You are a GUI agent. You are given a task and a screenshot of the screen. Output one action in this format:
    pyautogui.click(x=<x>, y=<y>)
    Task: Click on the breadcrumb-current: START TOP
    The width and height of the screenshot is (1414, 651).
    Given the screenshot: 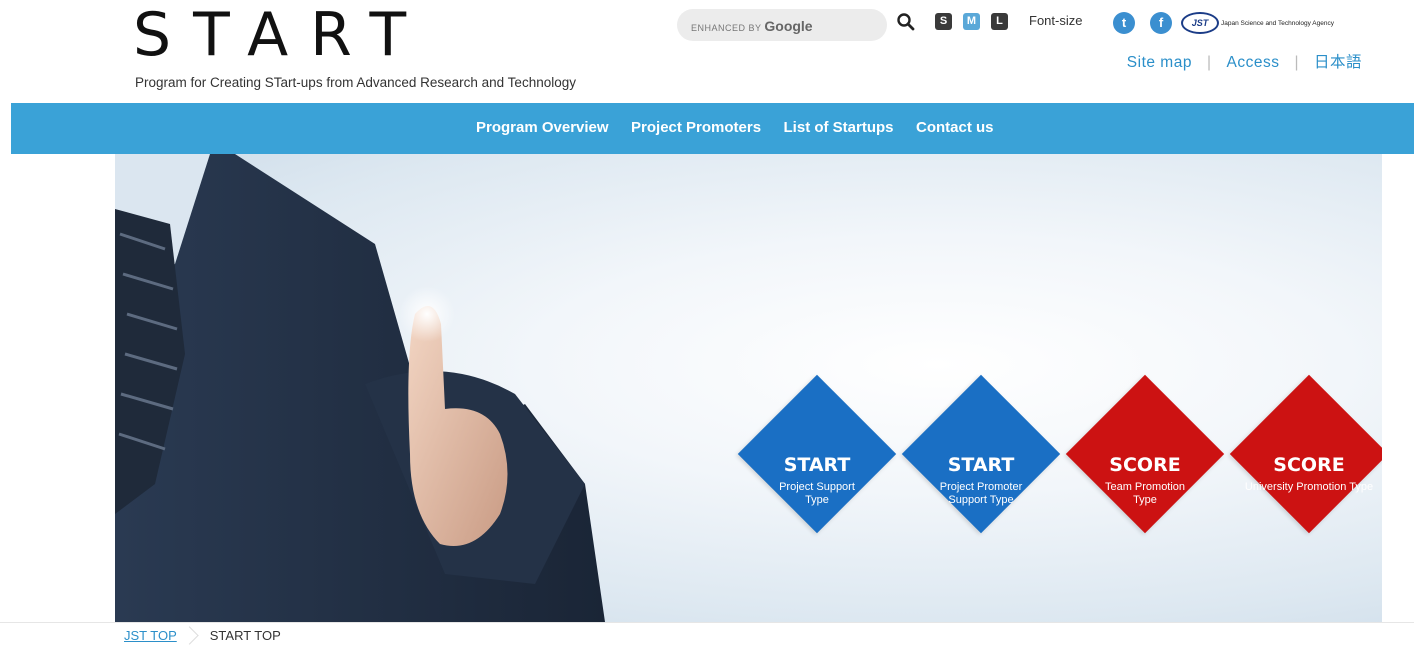 What is the action you would take?
    pyautogui.click(x=245, y=635)
    